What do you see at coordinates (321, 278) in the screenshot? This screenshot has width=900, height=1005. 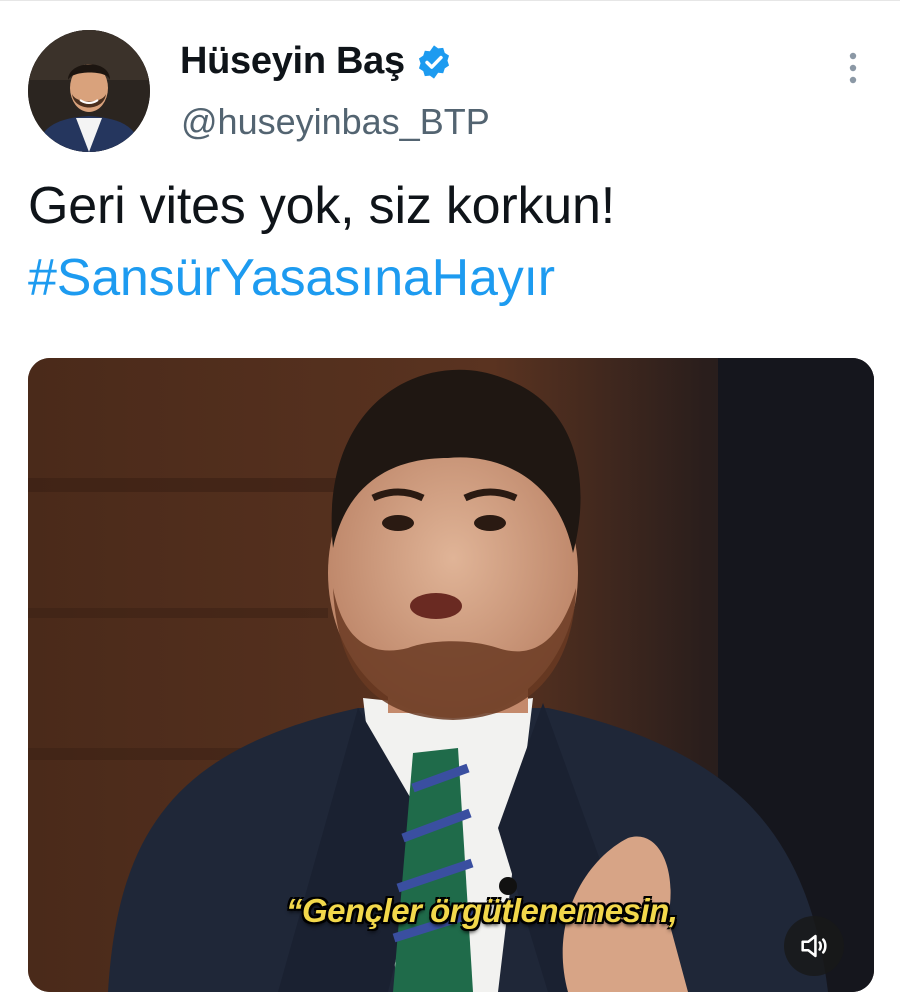 I see `hashtag-link: #SansürYasasınaHayır` at bounding box center [321, 278].